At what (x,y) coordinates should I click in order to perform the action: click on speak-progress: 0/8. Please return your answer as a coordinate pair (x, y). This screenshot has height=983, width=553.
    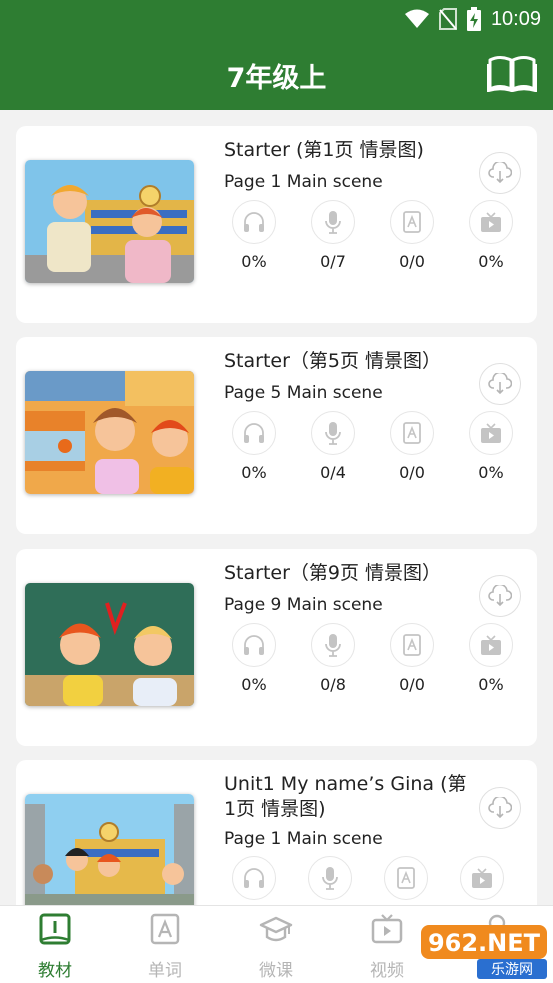
    Looking at the image, I should click on (333, 684).